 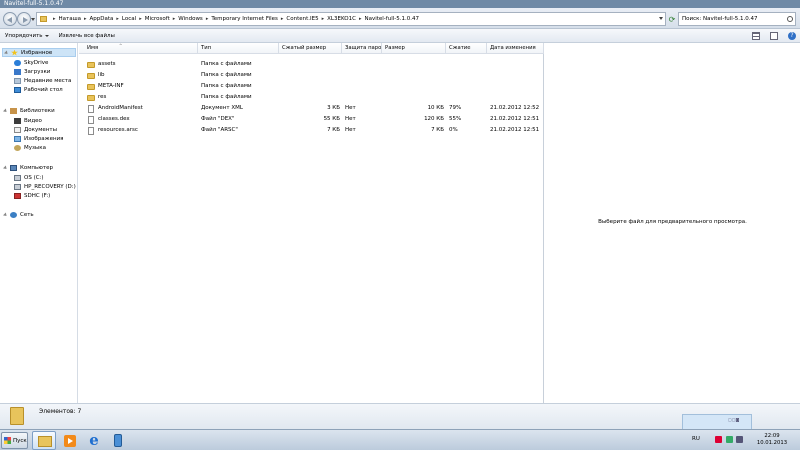 I want to click on file-row: res Папка с файлами, so click(x=311, y=97).